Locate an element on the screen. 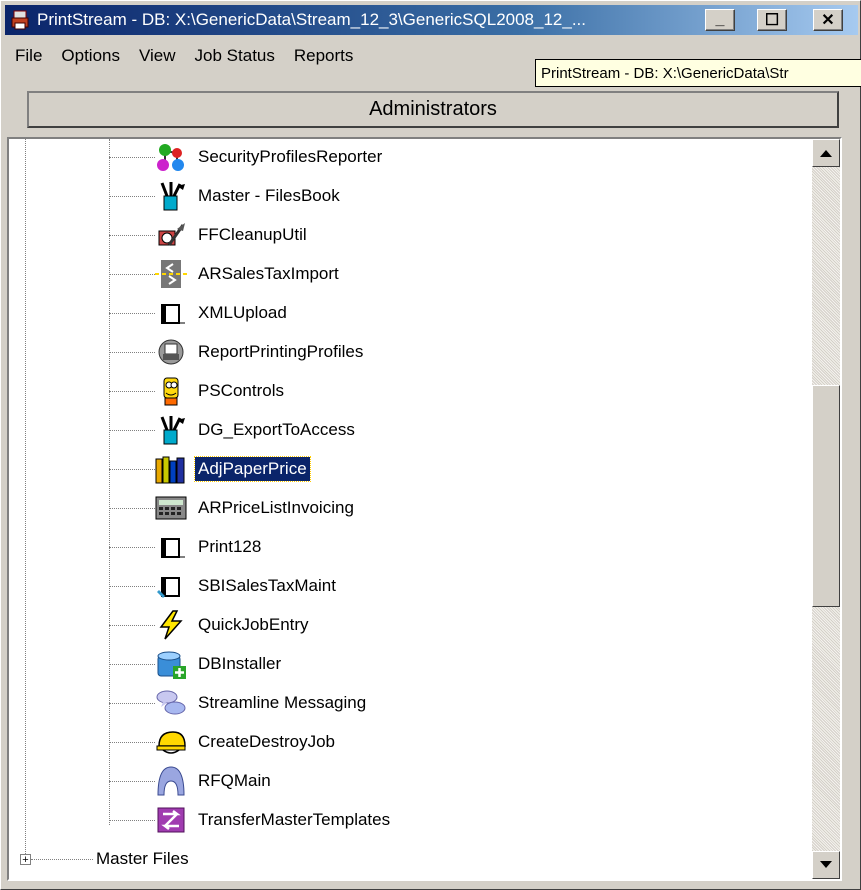  tree-item: ReportPrintingProfiles is located at coordinates (260, 352).